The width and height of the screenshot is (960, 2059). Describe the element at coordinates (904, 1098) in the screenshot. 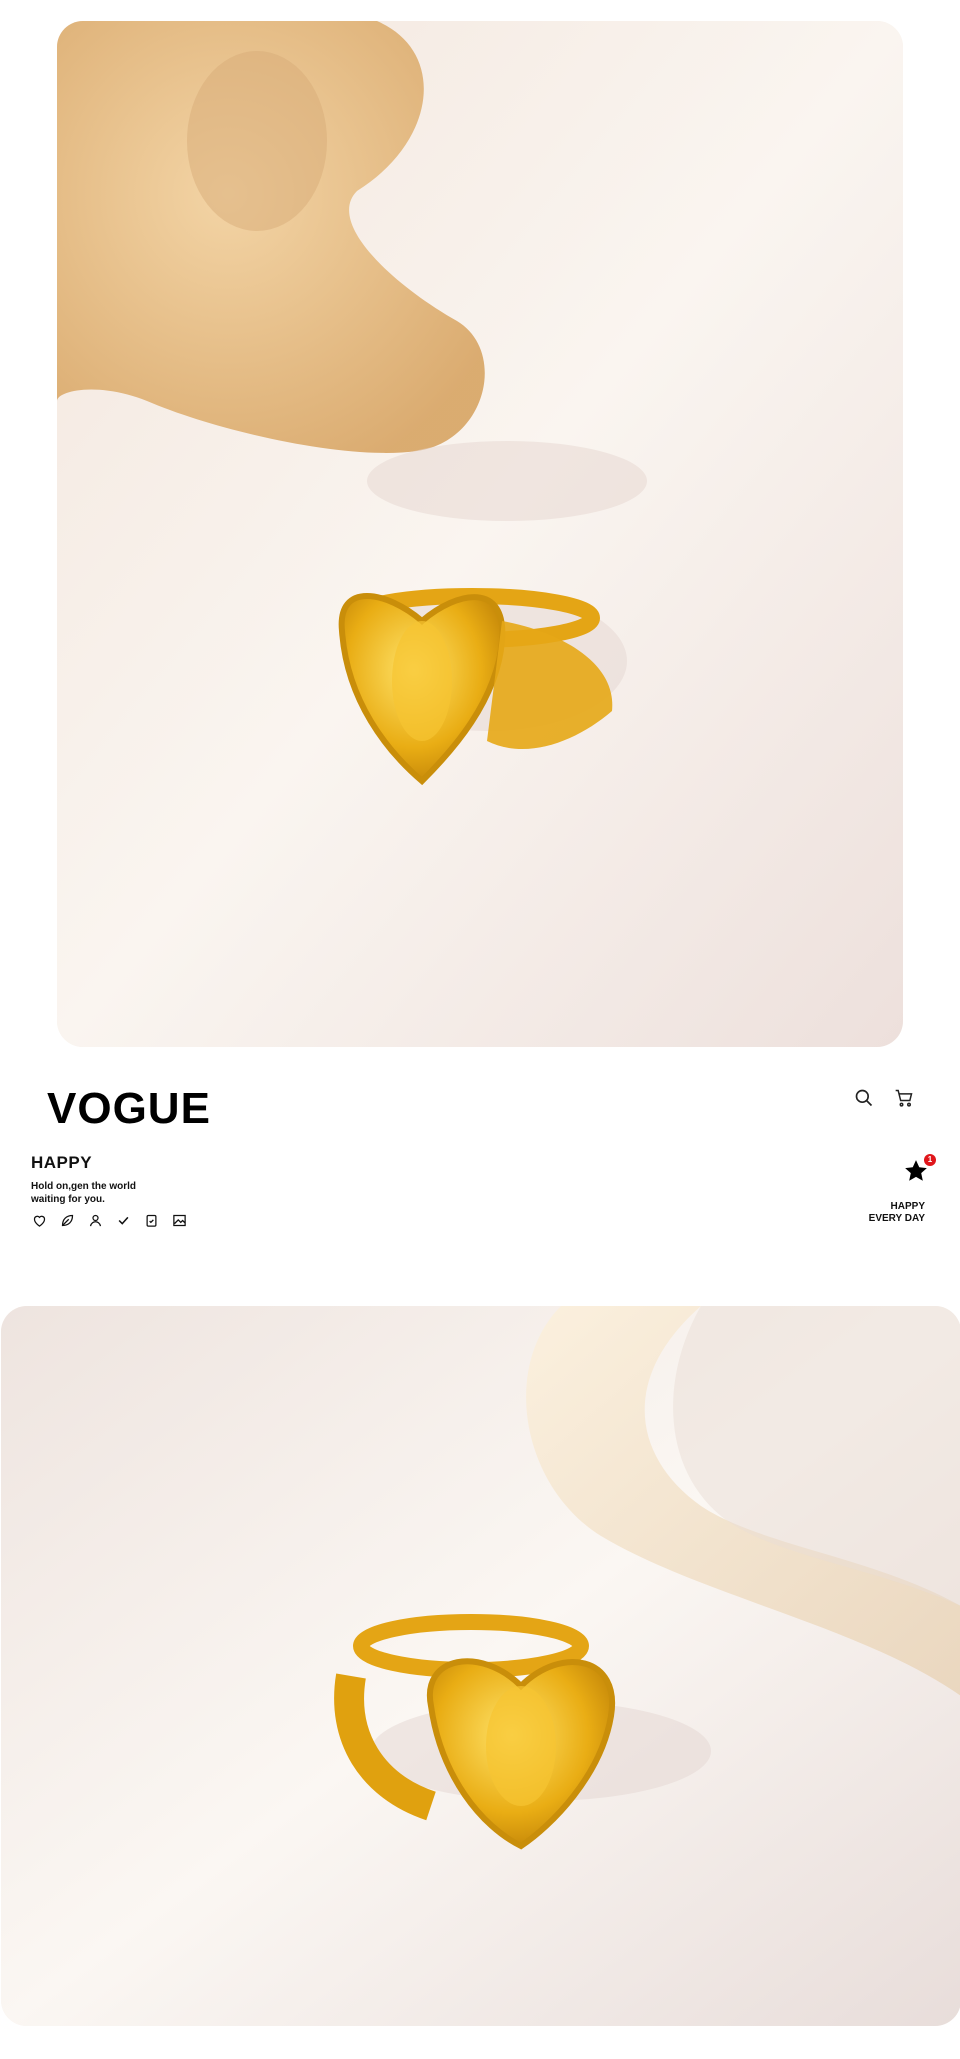

I see `cart-icon` at that location.